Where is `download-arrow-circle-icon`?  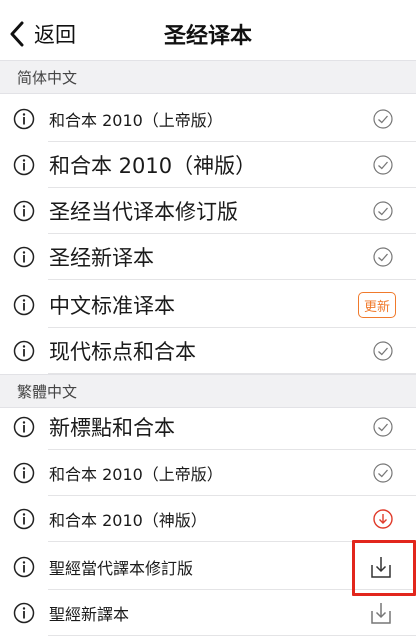 download-arrow-circle-icon is located at coordinates (383, 519).